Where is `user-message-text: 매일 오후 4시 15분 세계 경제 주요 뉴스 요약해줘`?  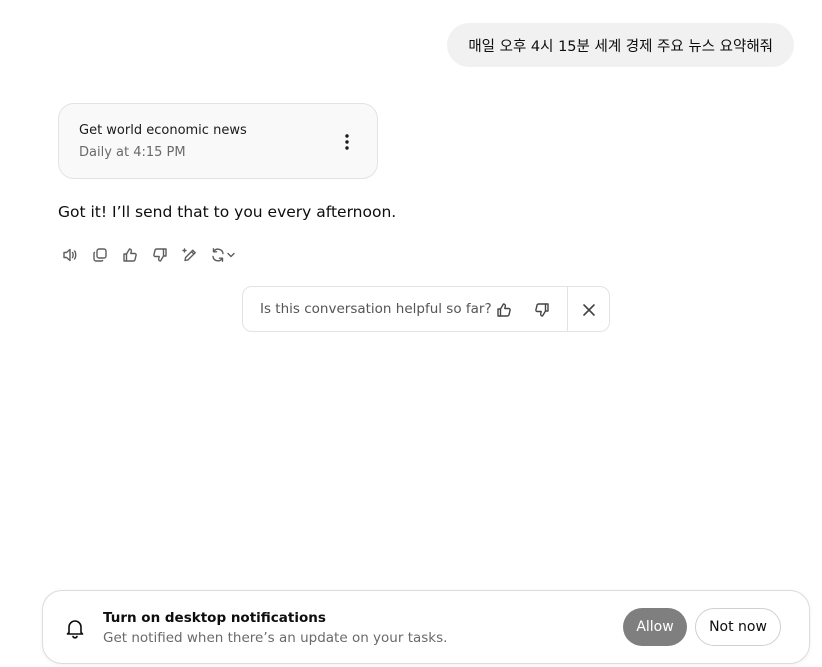
user-message-text: 매일 오후 4시 15분 세계 경제 주요 뉴스 요약해줘 is located at coordinates (620, 46).